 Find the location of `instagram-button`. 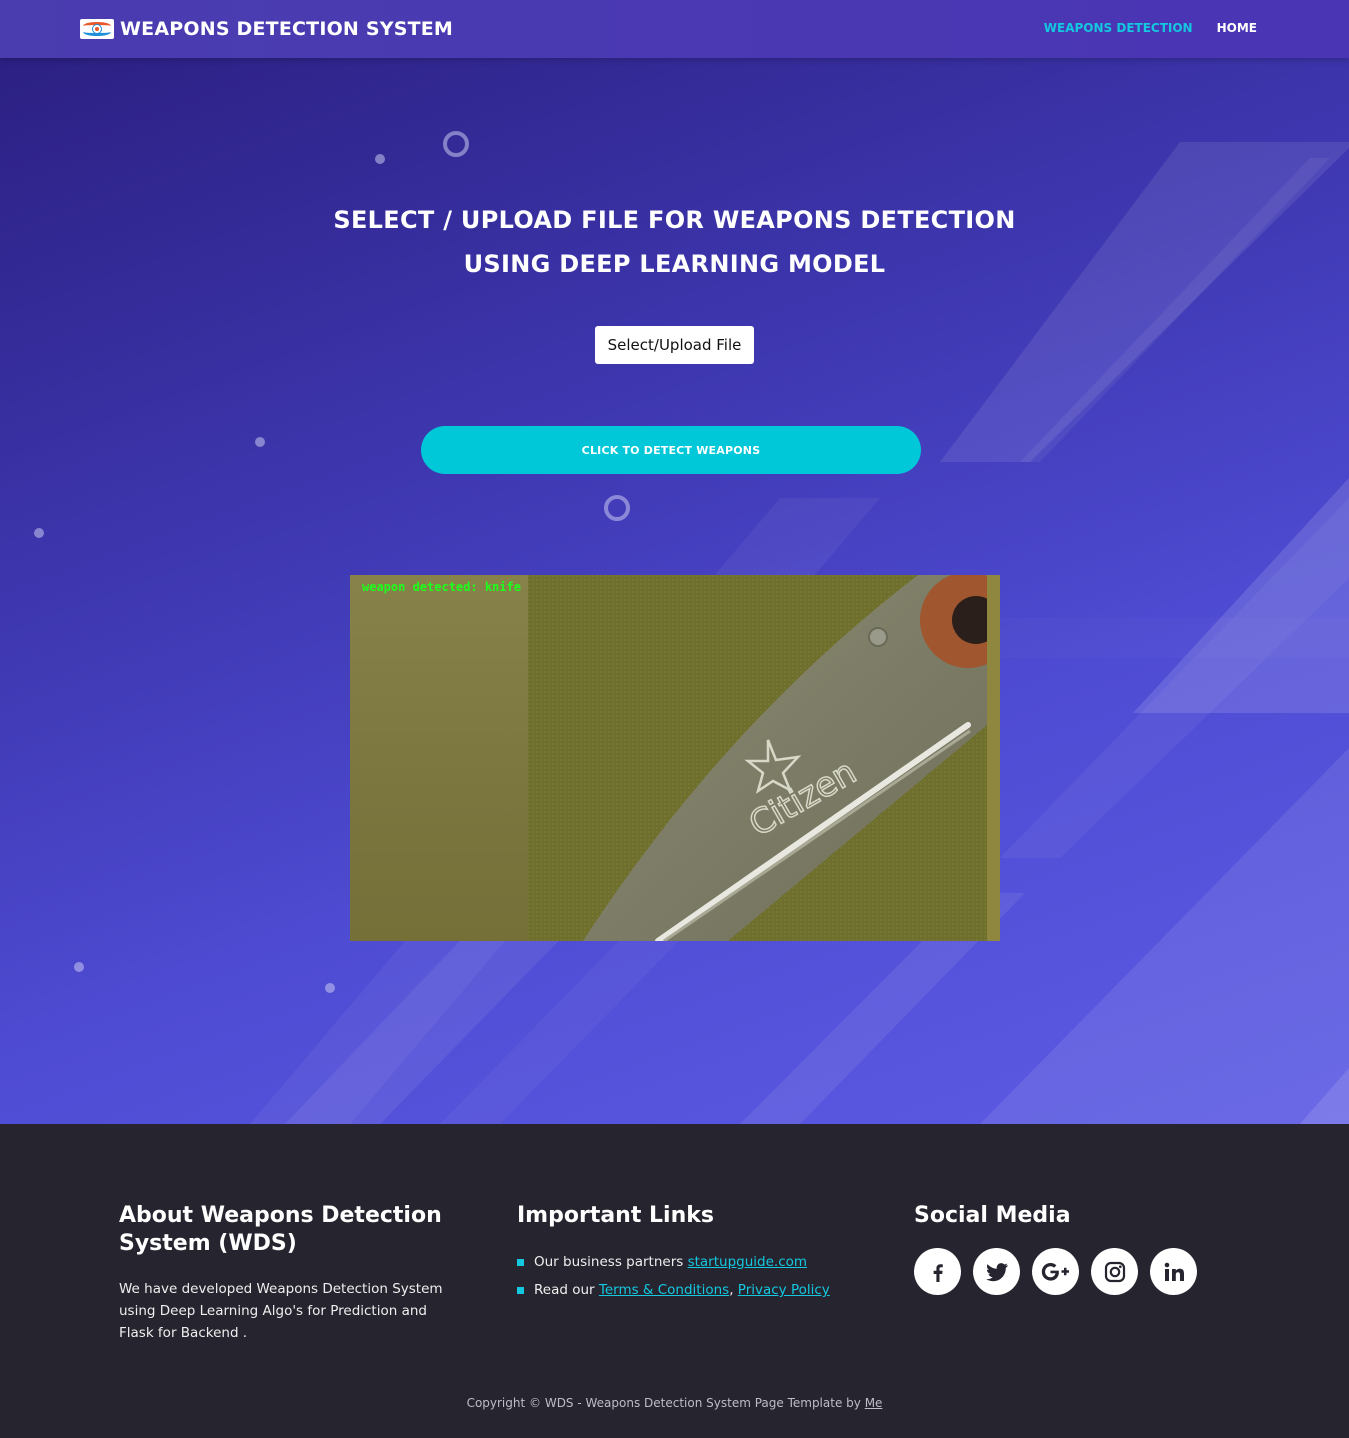

instagram-button is located at coordinates (1114, 1271).